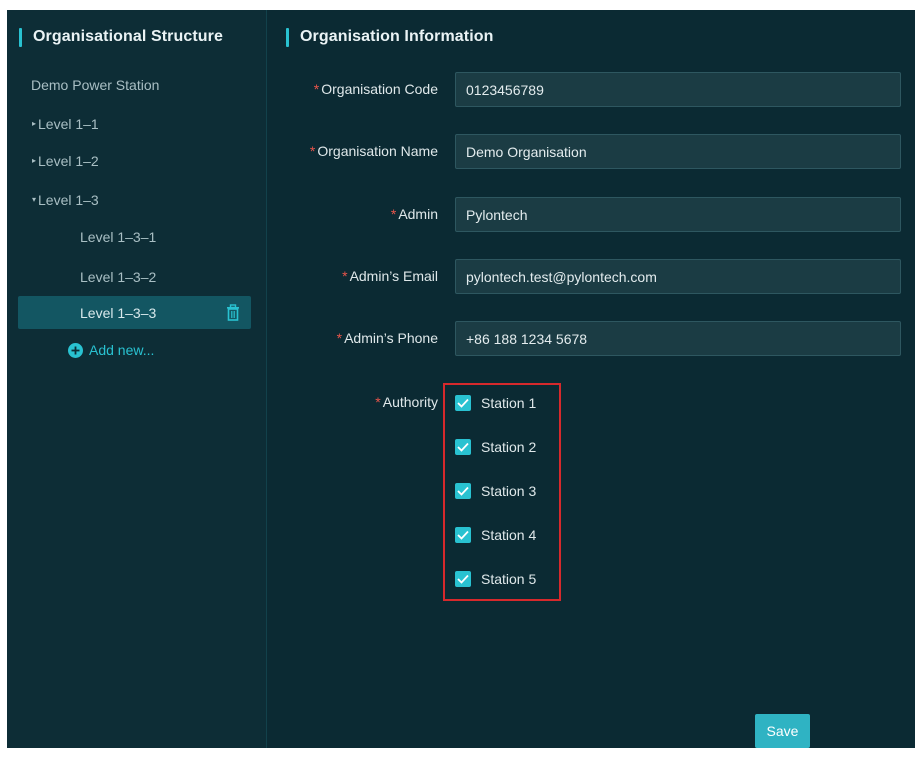 The image size is (922, 758). What do you see at coordinates (28, 199) in the screenshot?
I see `caret-down-icon: ▾` at bounding box center [28, 199].